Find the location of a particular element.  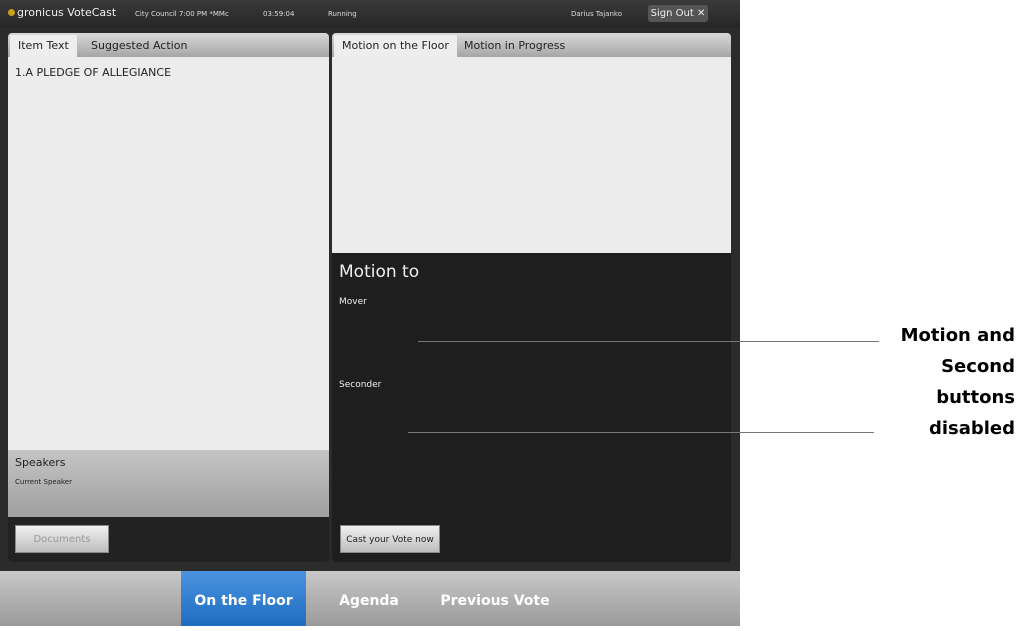

item-tabs: Item Text Suggested Action is located at coordinates (168, 45).